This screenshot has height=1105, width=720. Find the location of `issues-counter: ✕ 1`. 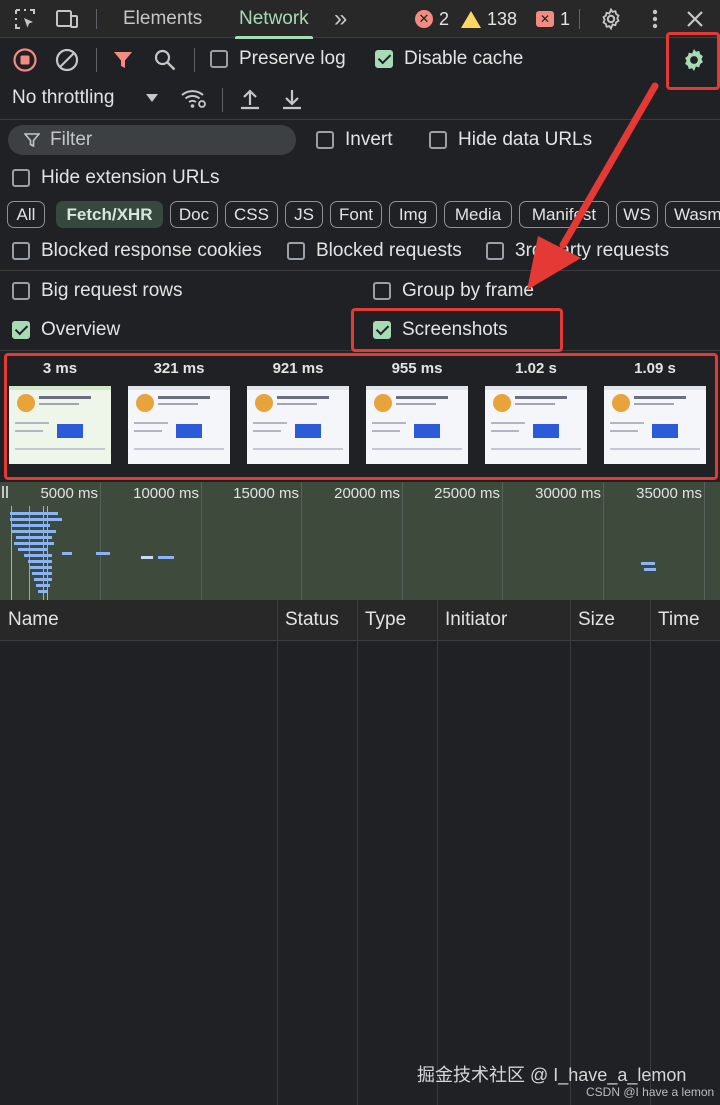

issues-counter: ✕ 1 is located at coordinates (553, 19).